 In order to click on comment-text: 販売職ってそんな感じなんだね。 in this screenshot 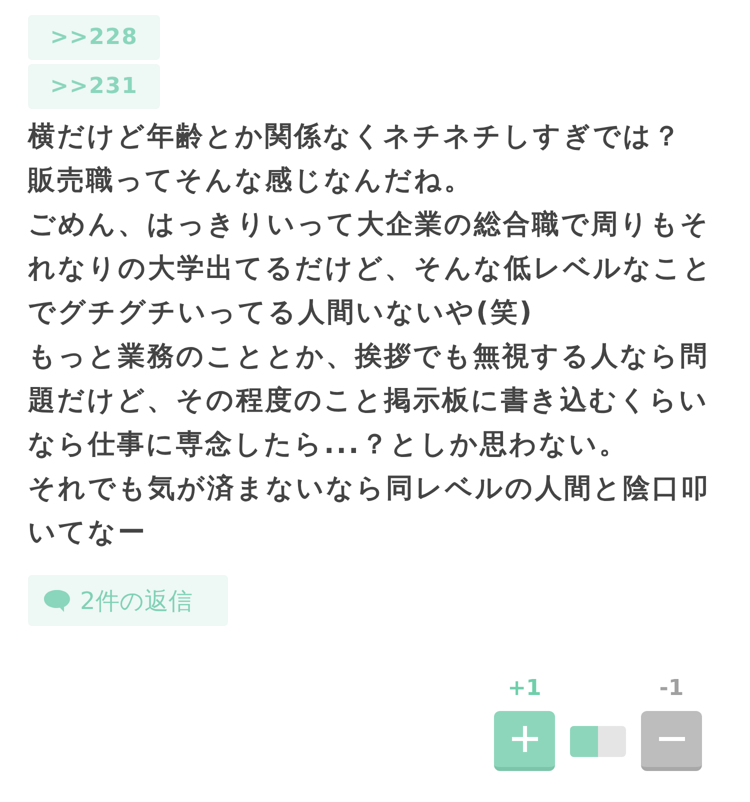, I will do `click(251, 181)`.